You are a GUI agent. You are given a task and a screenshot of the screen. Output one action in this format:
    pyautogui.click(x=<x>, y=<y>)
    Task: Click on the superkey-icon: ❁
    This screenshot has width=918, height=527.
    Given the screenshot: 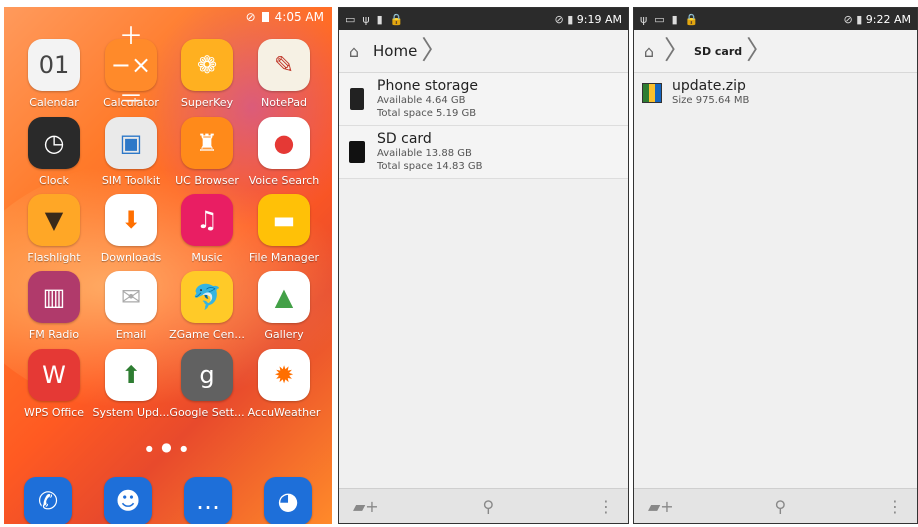 What is the action you would take?
    pyautogui.click(x=207, y=65)
    